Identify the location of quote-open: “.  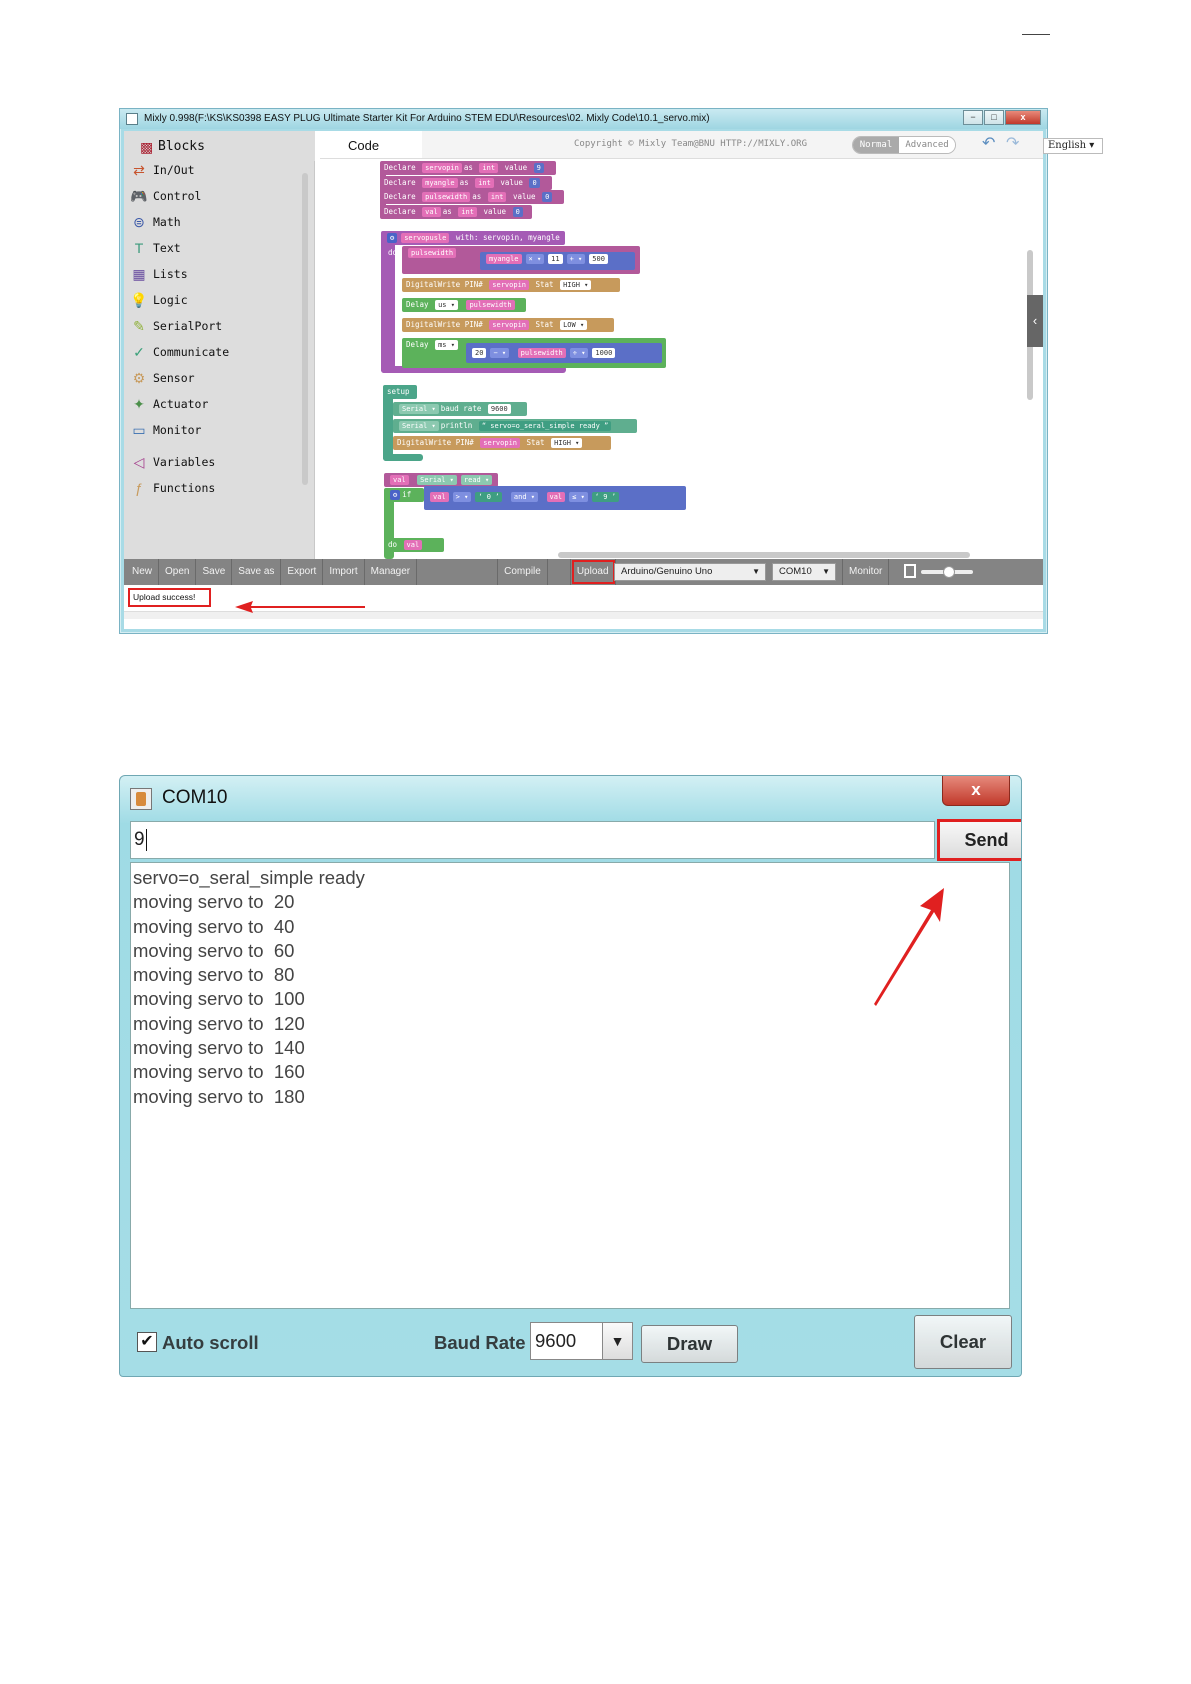
(484, 426).